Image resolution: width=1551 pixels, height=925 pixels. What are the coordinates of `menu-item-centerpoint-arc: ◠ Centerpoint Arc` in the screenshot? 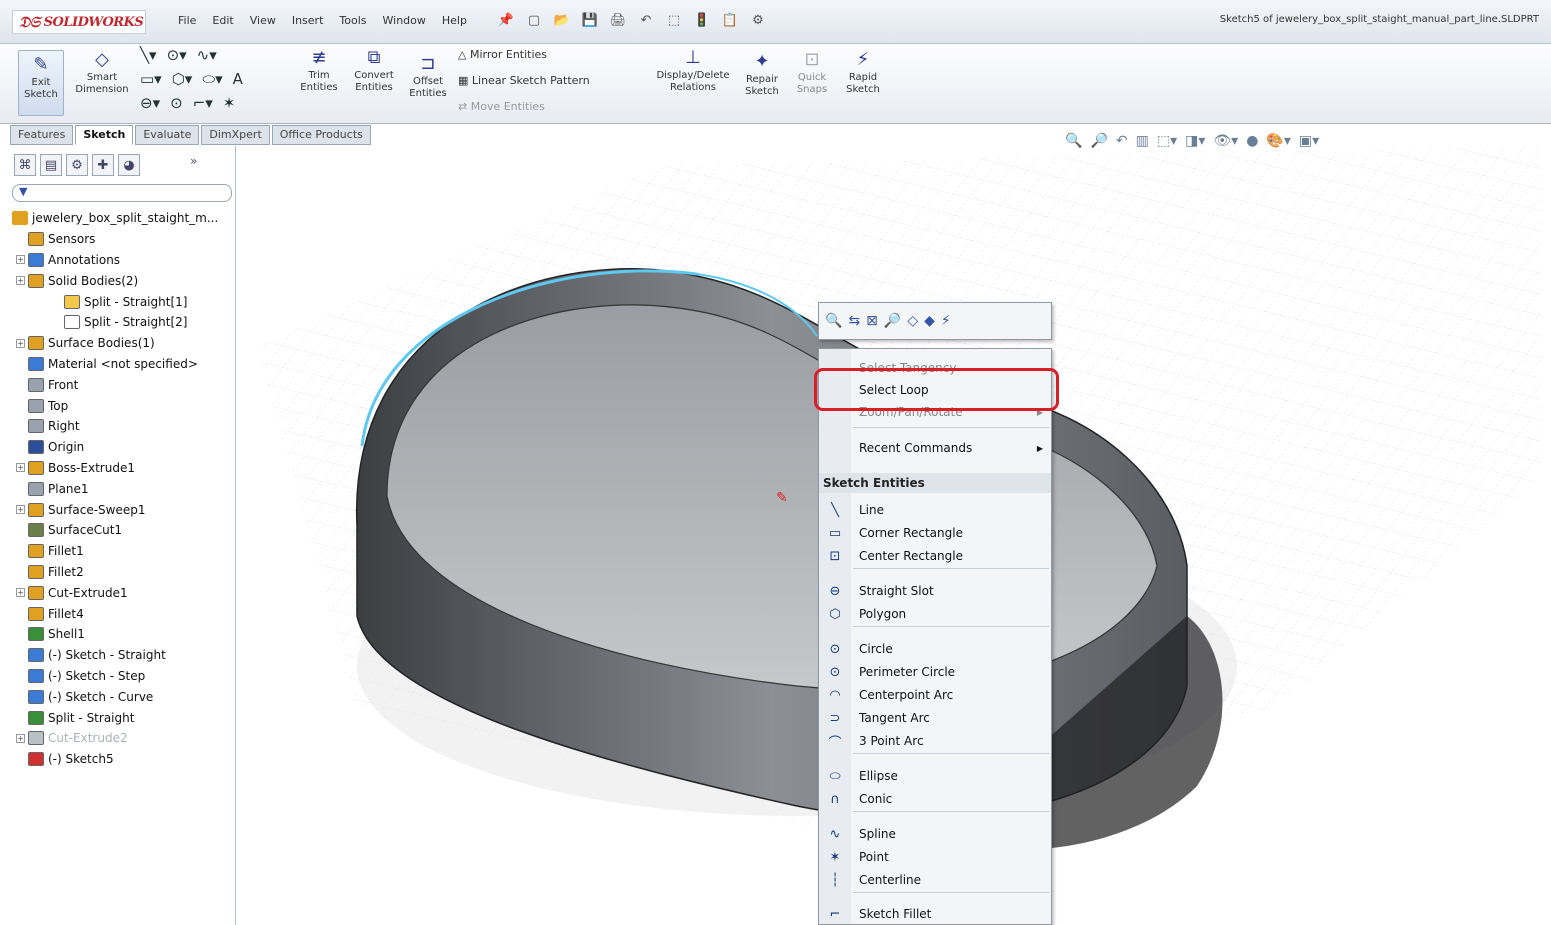 It's located at (935, 695).